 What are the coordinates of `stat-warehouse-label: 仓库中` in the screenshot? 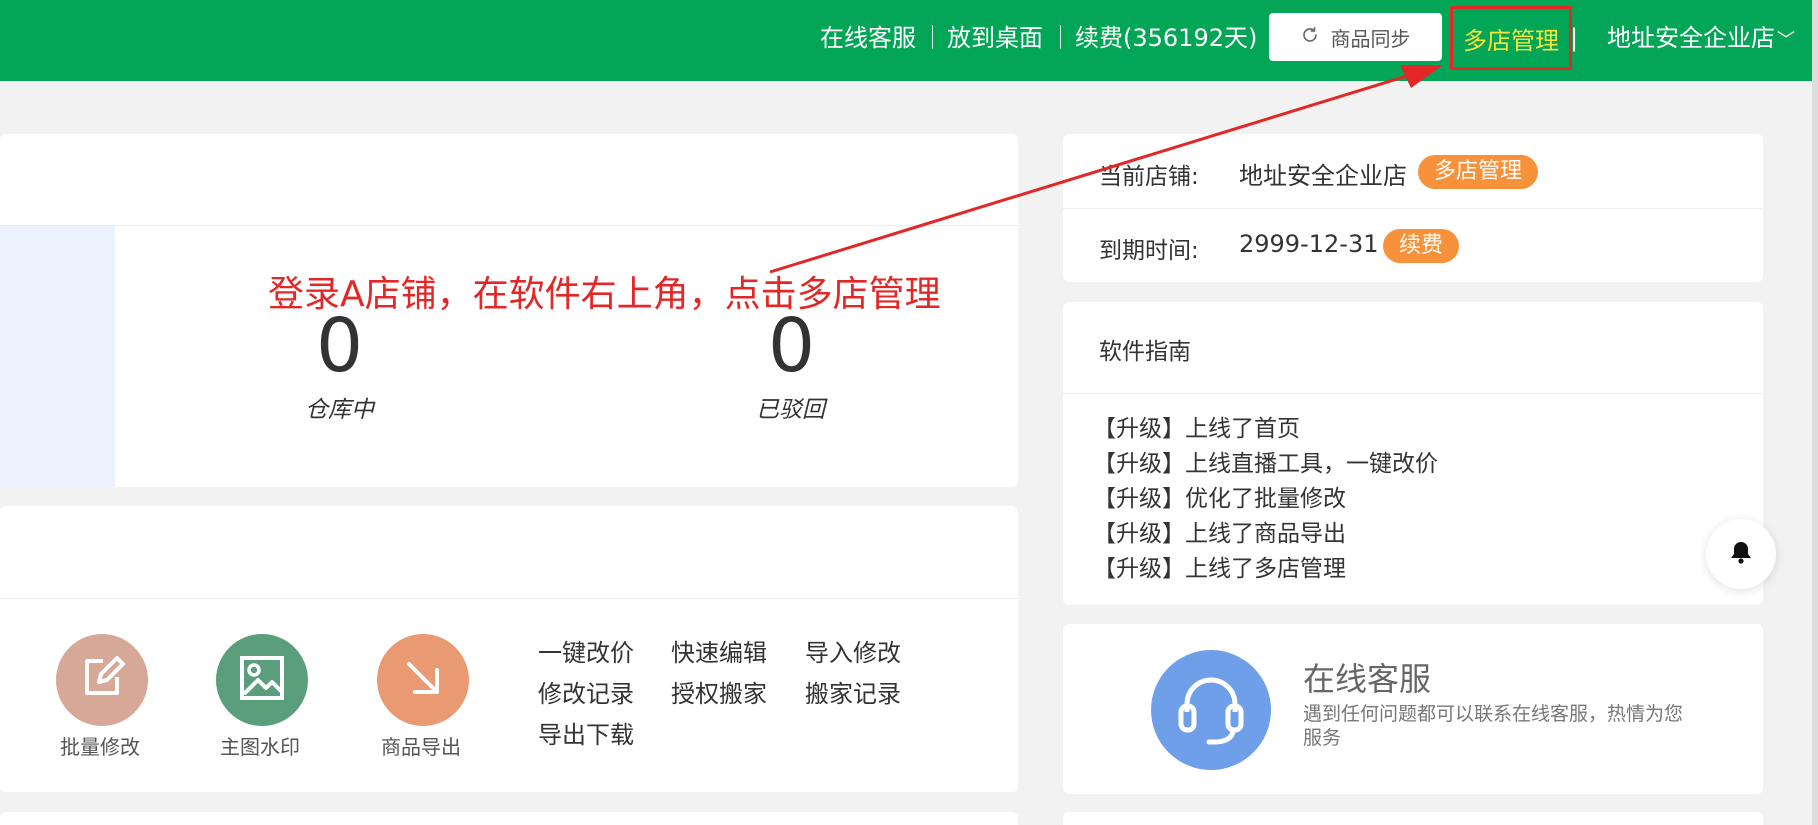 It's located at (339, 410).